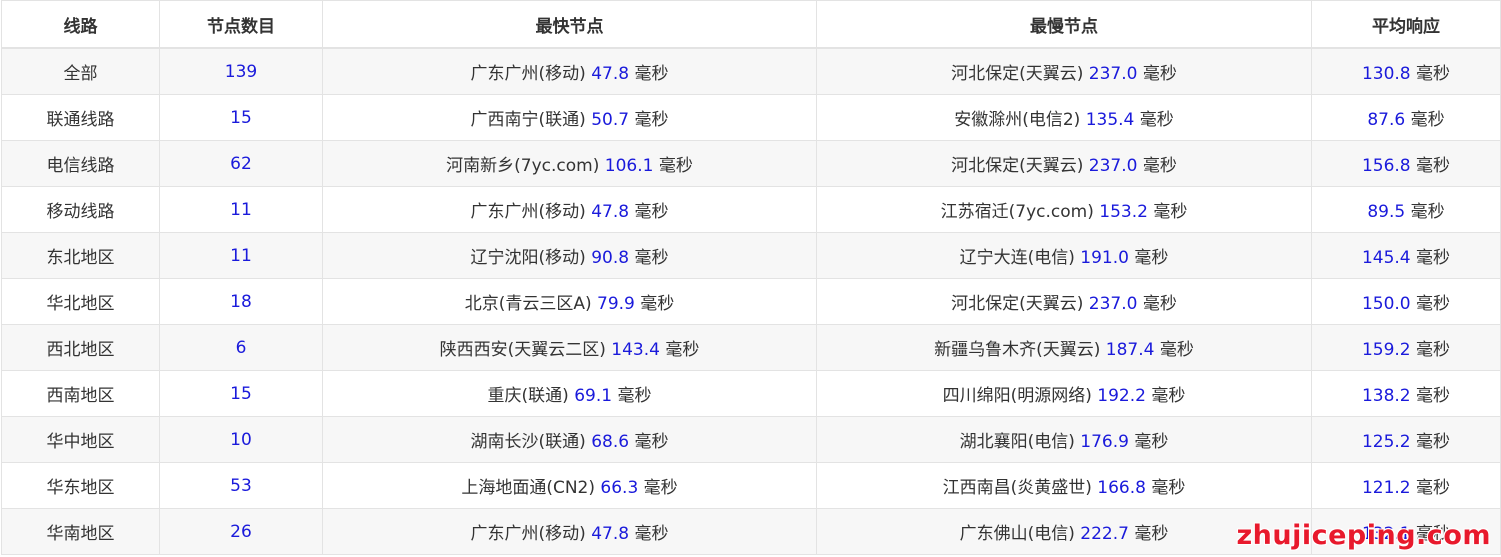  What do you see at coordinates (528, 442) in the screenshot?
I see `fastest-node-name: 湖南长沙(联通)` at bounding box center [528, 442].